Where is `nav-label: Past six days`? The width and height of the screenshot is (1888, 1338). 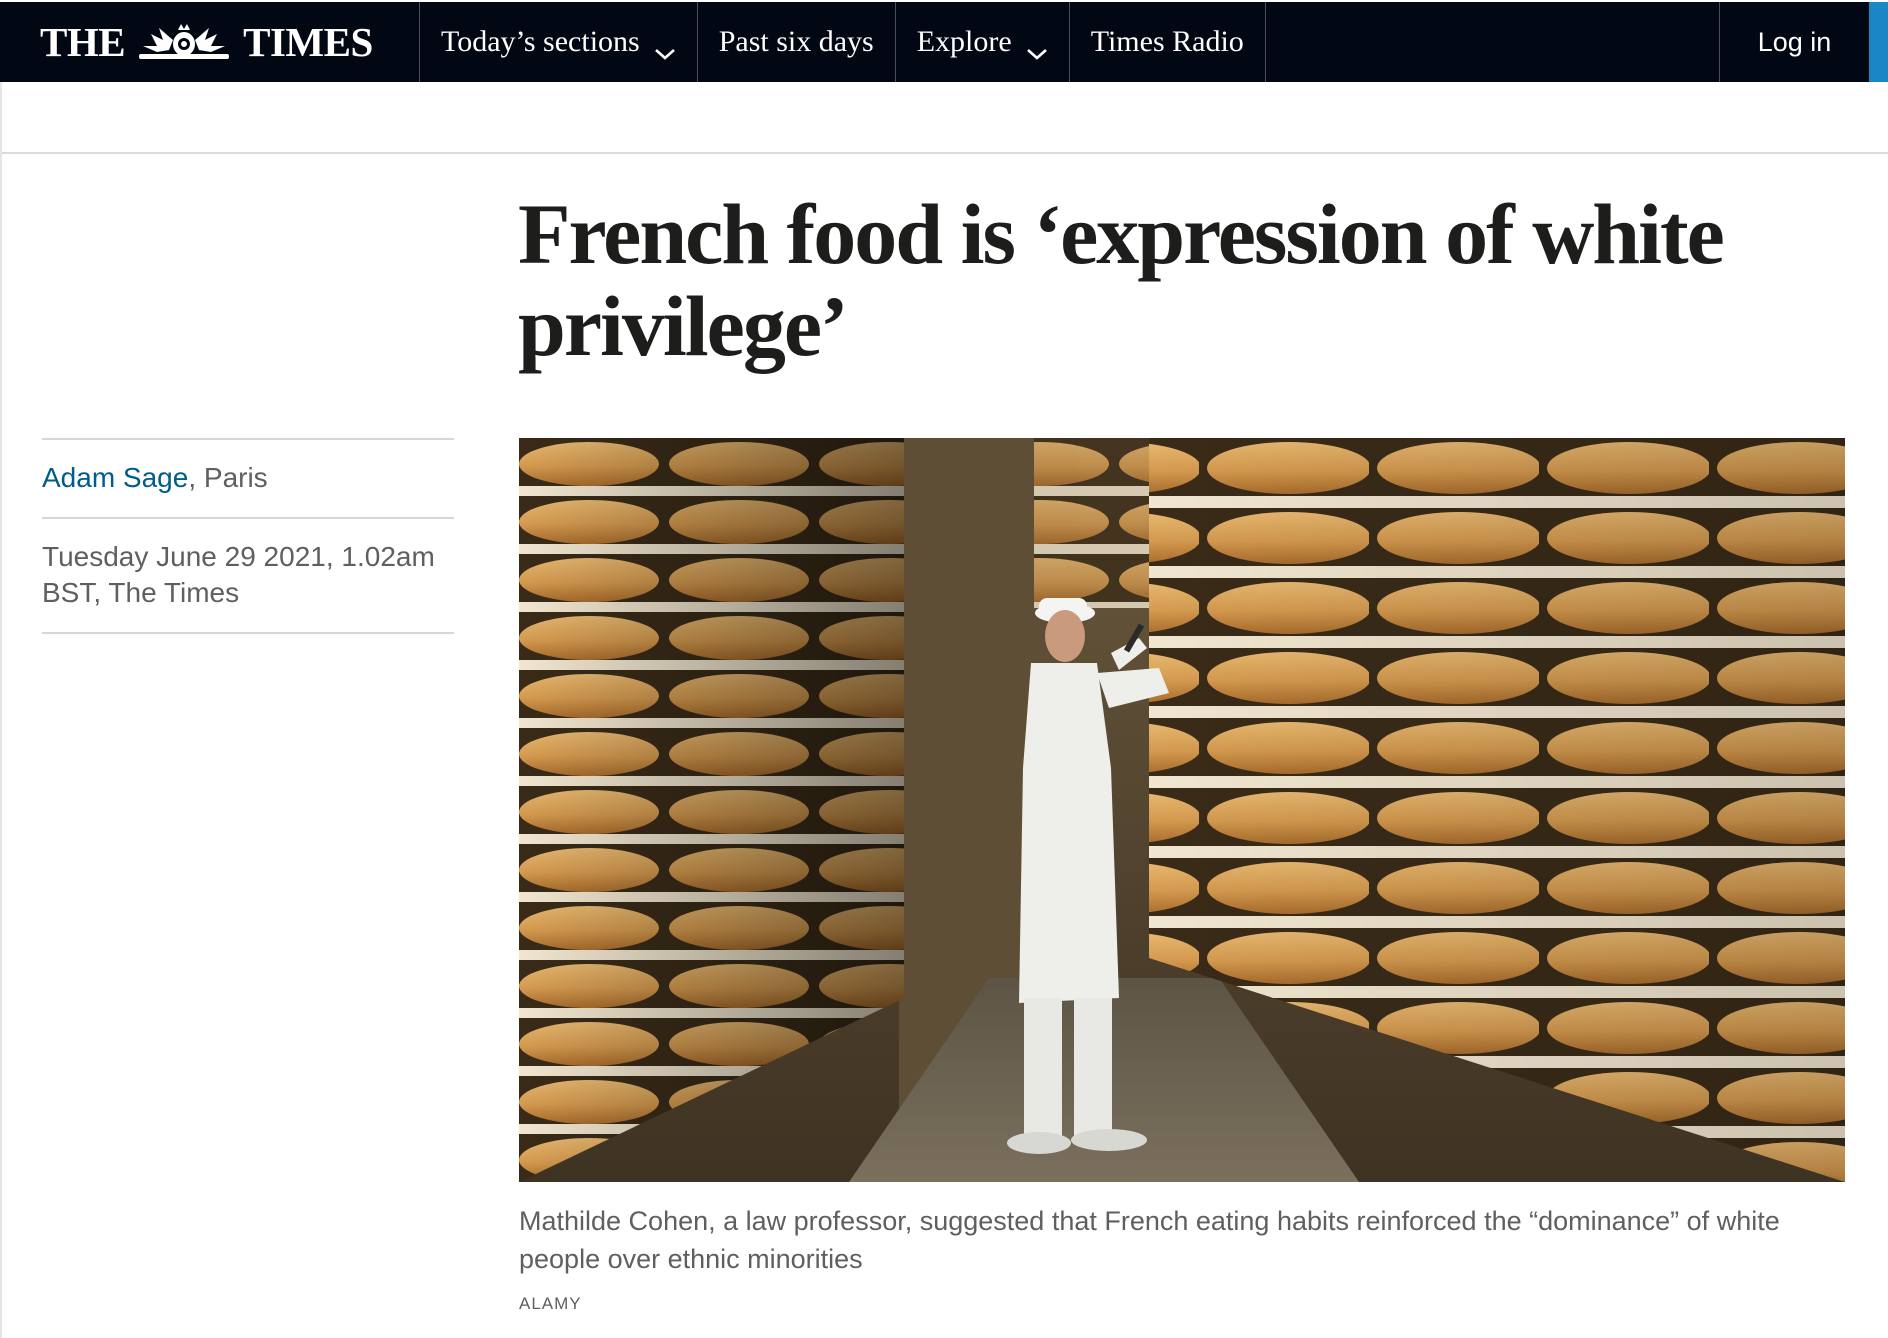 nav-label: Past six days is located at coordinates (796, 41).